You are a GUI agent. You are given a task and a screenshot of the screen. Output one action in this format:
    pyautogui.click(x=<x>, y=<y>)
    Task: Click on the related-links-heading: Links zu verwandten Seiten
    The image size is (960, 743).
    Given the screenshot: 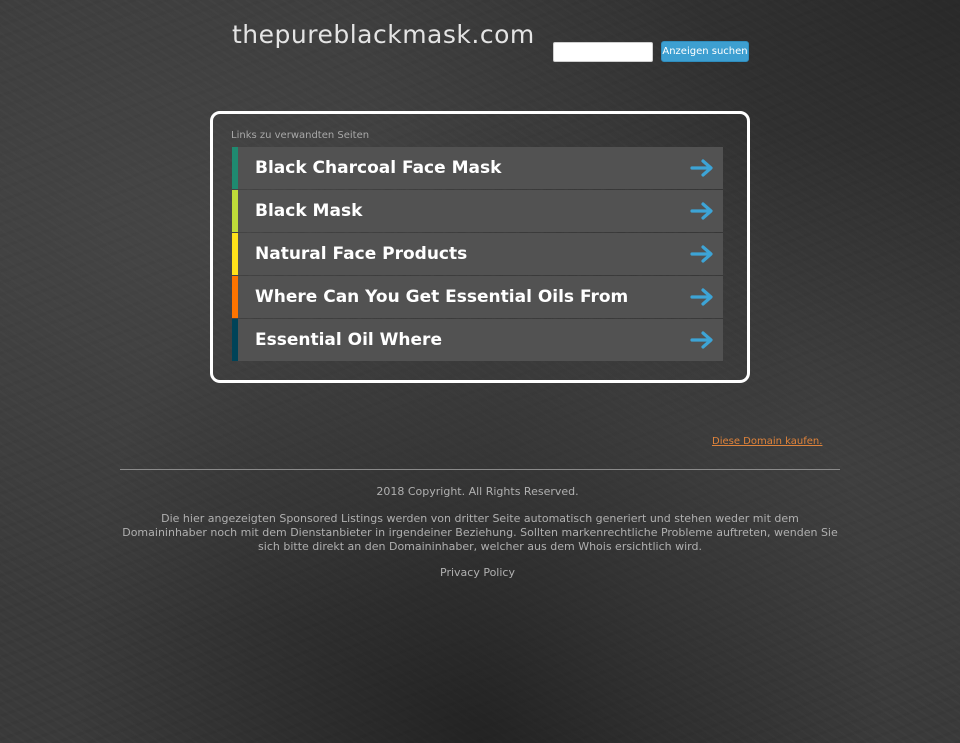 What is the action you would take?
    pyautogui.click(x=300, y=135)
    